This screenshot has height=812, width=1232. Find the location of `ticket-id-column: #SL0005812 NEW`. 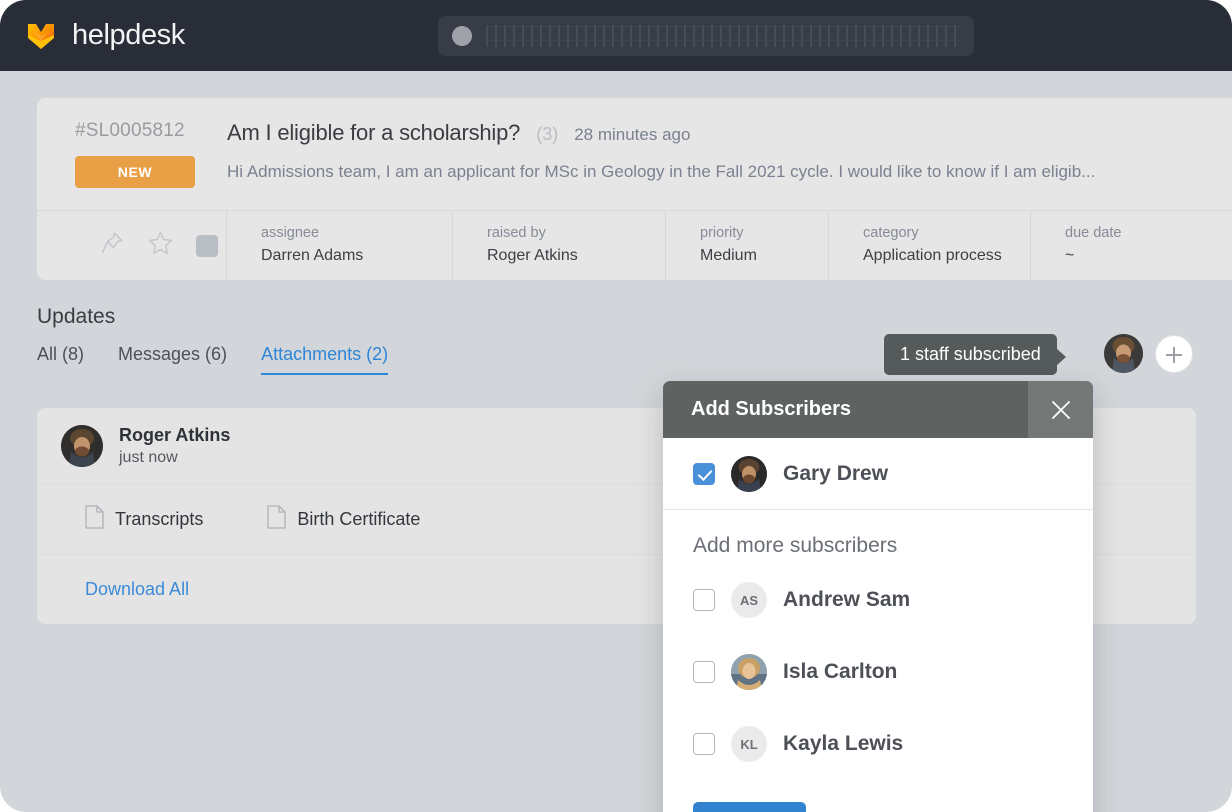

ticket-id-column: #SL0005812 NEW is located at coordinates (132, 154).